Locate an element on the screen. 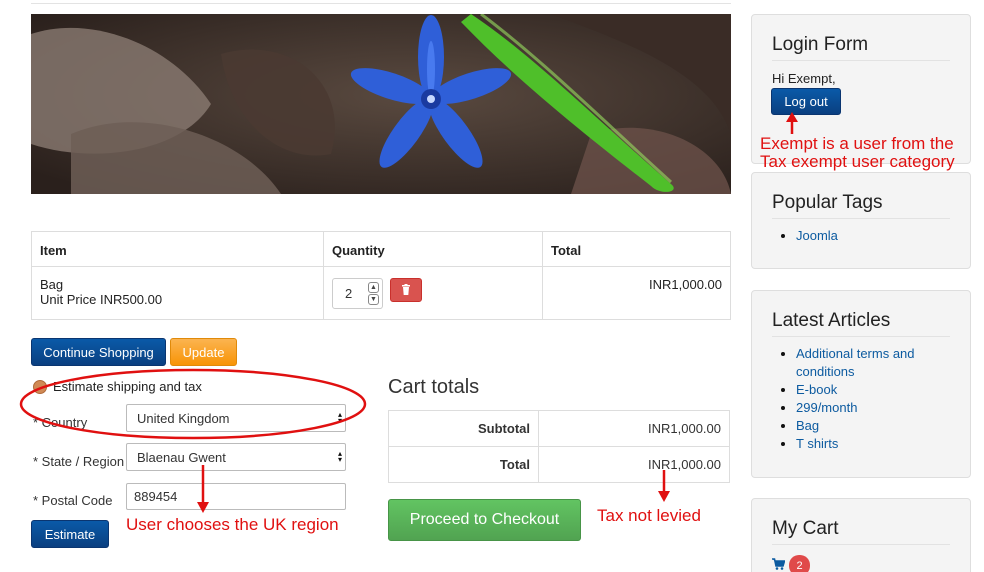 The width and height of the screenshot is (984, 572). article-link: Bag is located at coordinates (807, 425).